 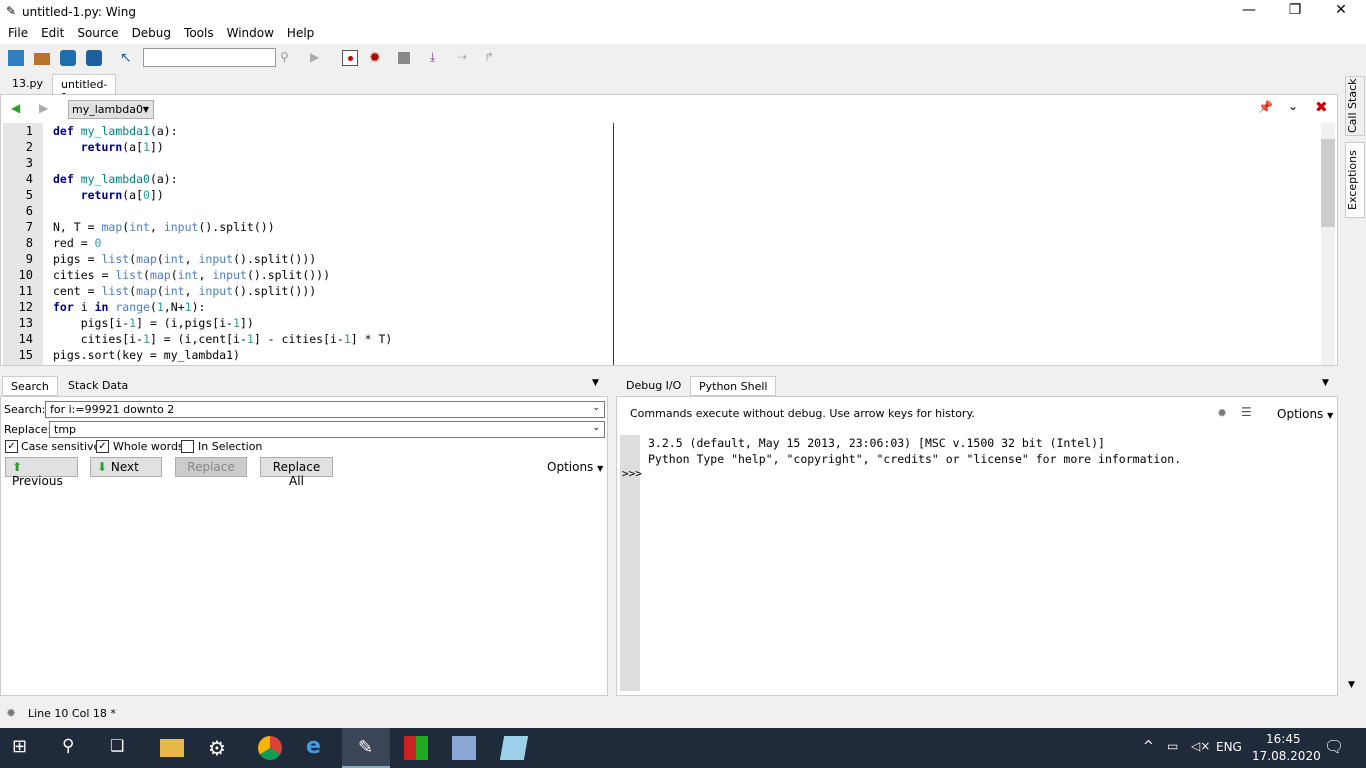 What do you see at coordinates (18, 32) in the screenshot?
I see `menu-file: File` at bounding box center [18, 32].